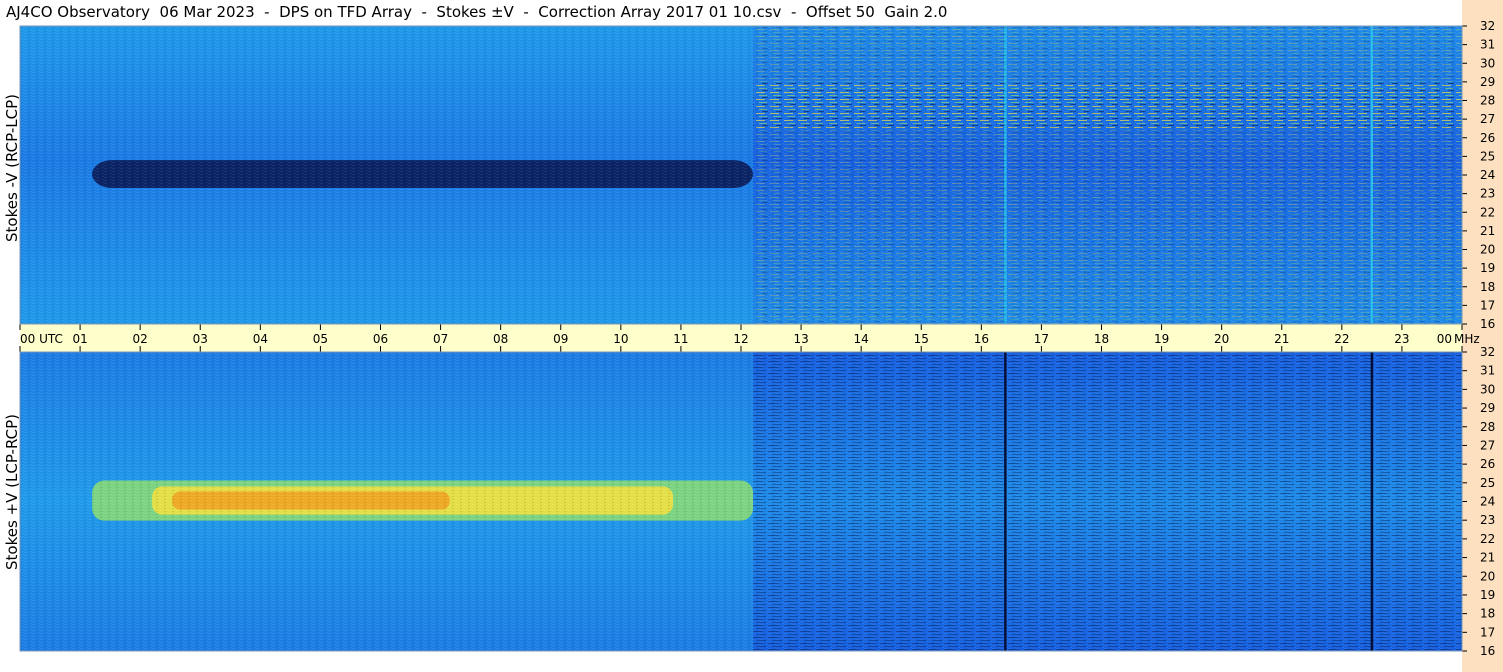 Image resolution: width=1503 pixels, height=672 pixels. Describe the element at coordinates (260, 339) in the screenshot. I see `utc-tick-label: 04` at that location.